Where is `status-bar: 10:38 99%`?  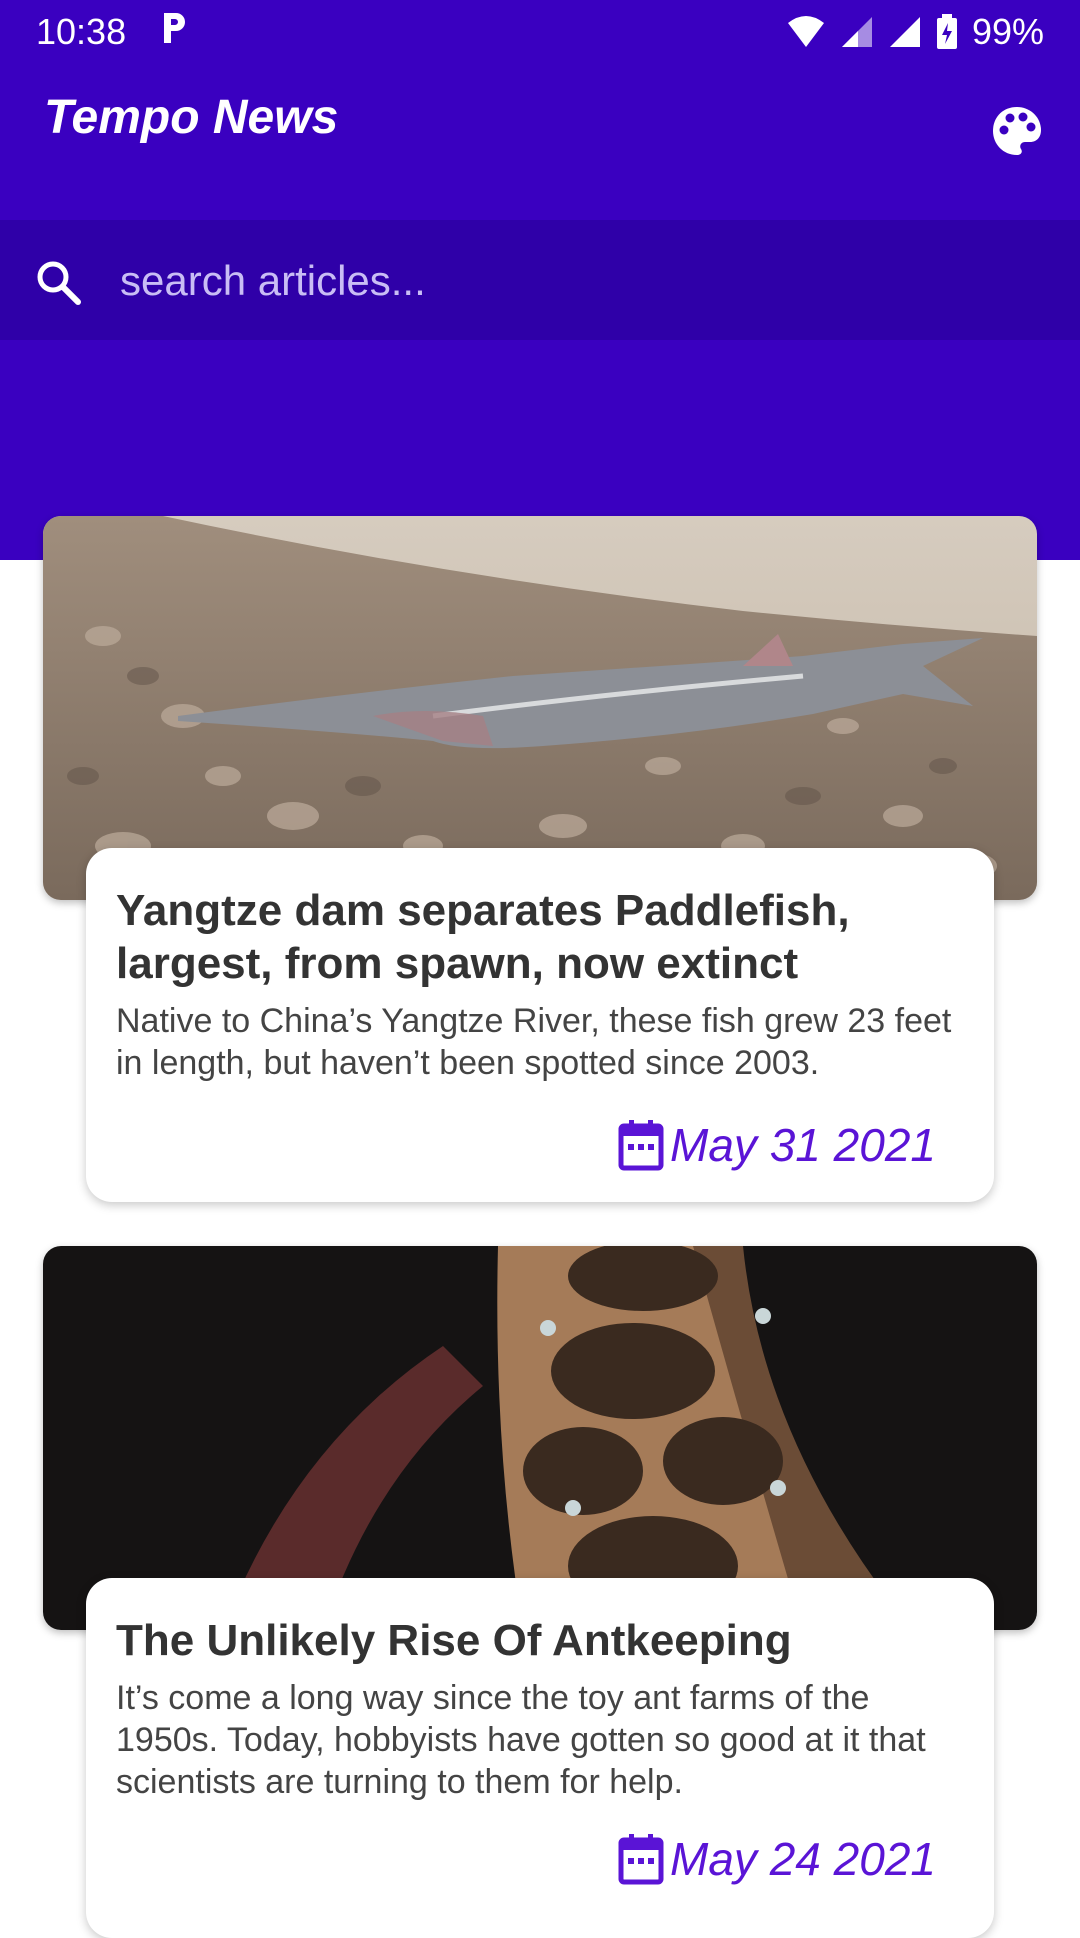
status-bar: 10:38 99% is located at coordinates (540, 32).